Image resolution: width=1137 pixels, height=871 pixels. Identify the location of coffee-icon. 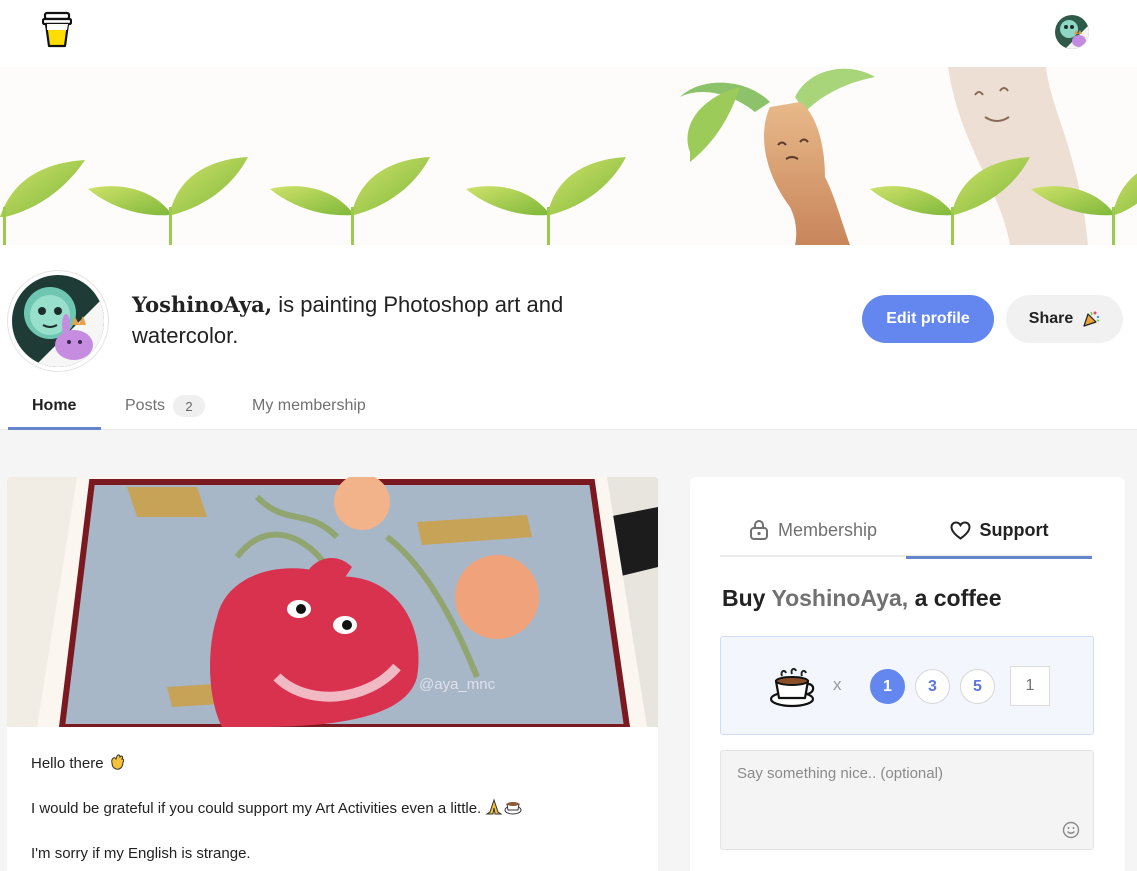
(513, 808).